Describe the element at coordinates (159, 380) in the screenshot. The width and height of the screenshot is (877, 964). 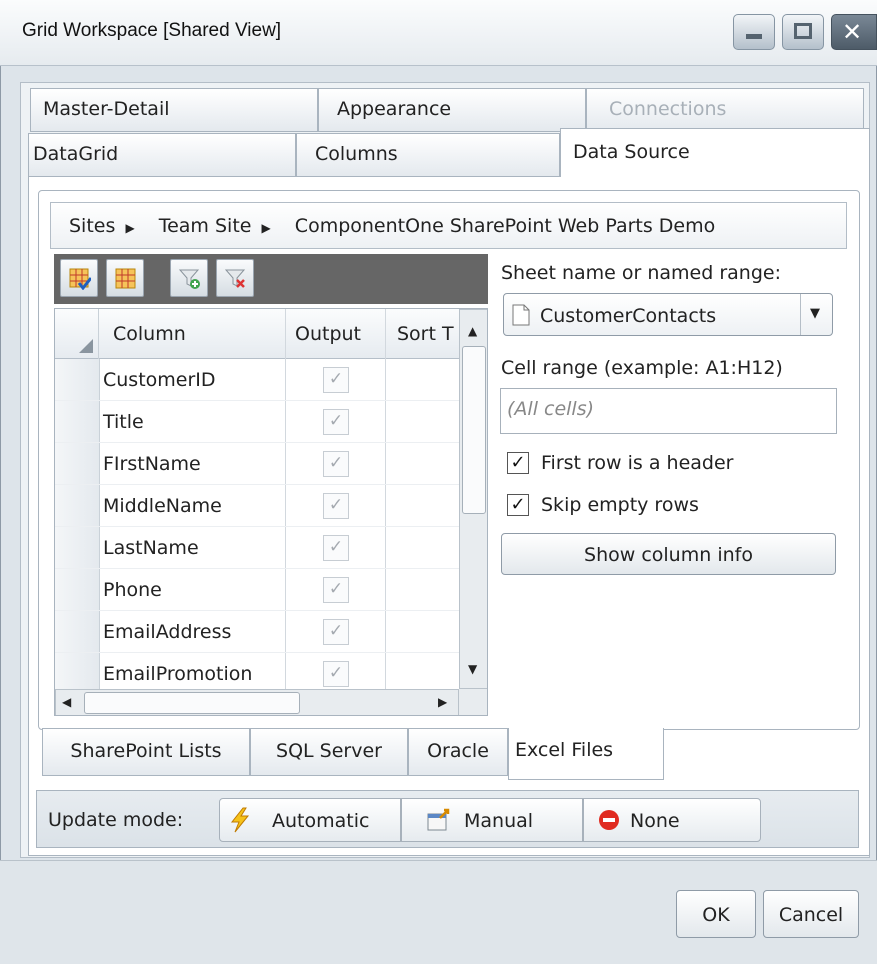
I see `column-name-cell: CustomerID` at that location.